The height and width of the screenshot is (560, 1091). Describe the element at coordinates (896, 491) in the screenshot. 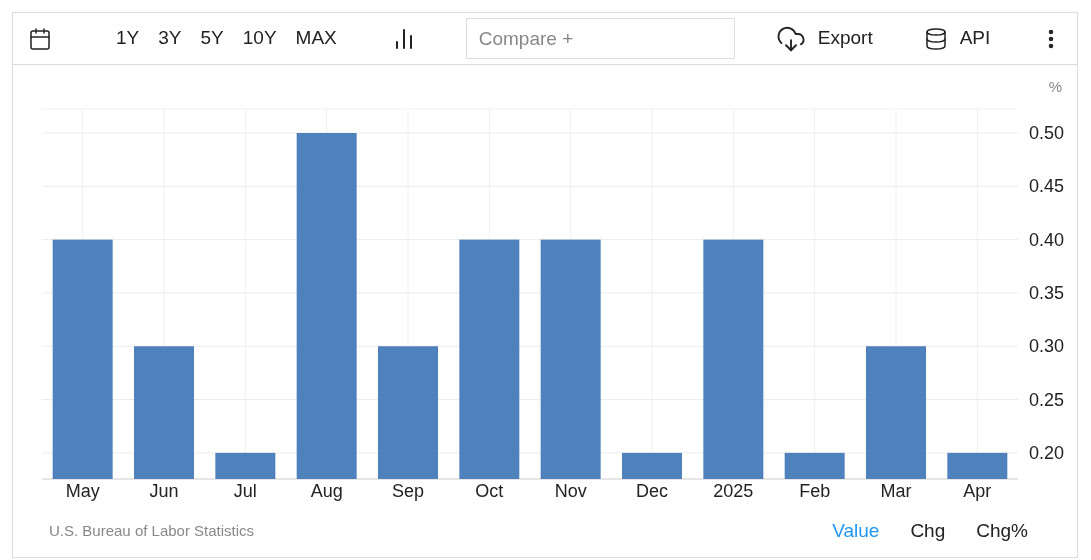

I see `x-axis-label: Mar` at that location.